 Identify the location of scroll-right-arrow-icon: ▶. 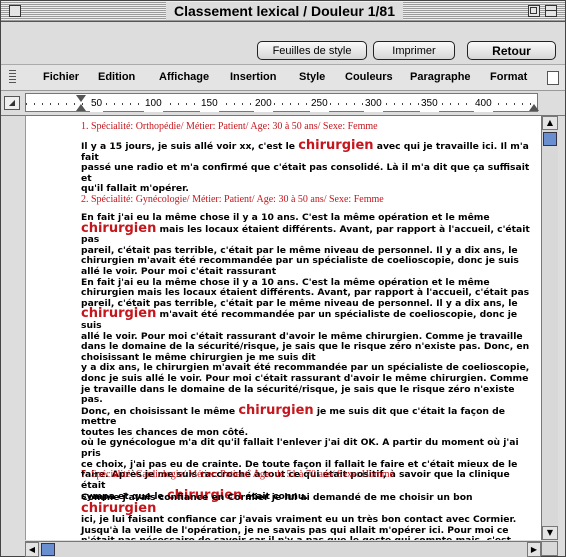
(534, 549).